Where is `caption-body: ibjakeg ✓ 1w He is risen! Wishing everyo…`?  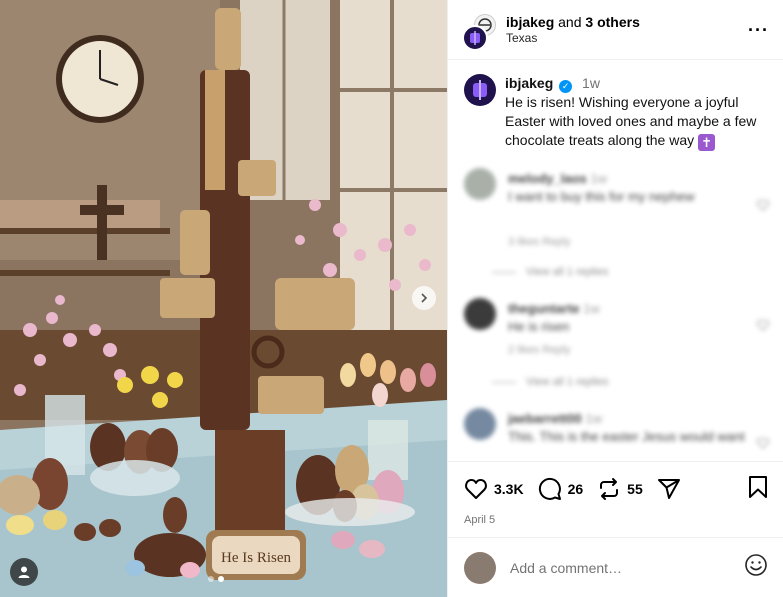
caption-body: ibjakeg ✓ 1w He is risen! Wishing everyo… is located at coordinates (636, 112).